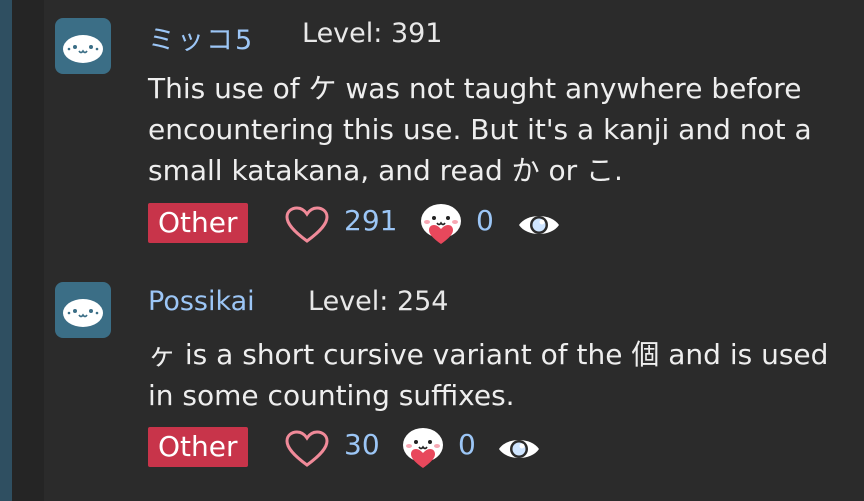  I want to click on username: ミッコ5, so click(201, 37).